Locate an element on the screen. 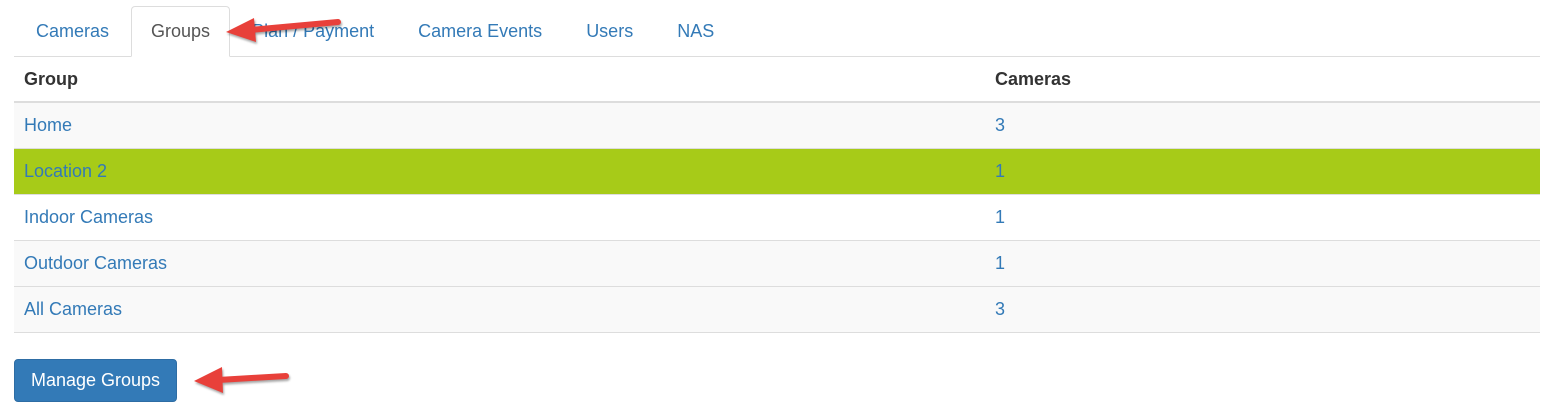 The width and height of the screenshot is (1545, 415). table-row: Home 3 is located at coordinates (777, 124).